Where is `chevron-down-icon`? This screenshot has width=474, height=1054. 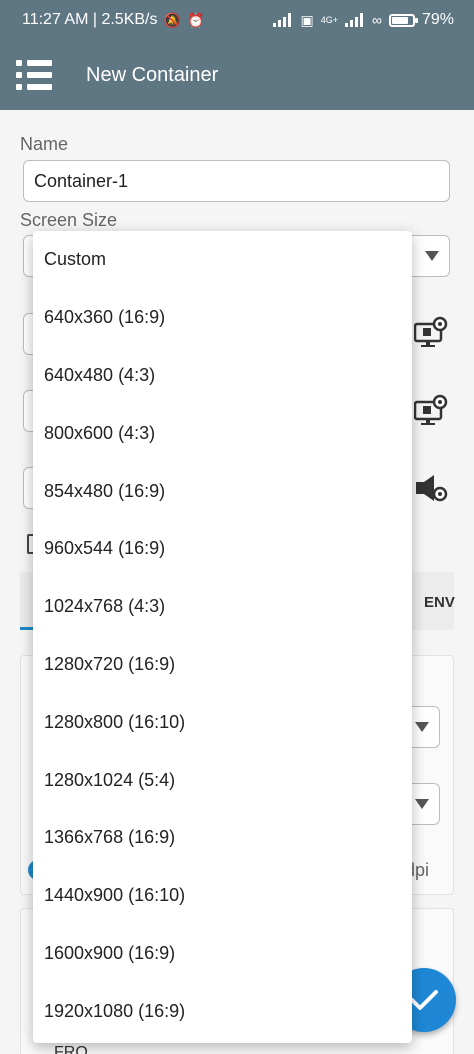 chevron-down-icon is located at coordinates (432, 256).